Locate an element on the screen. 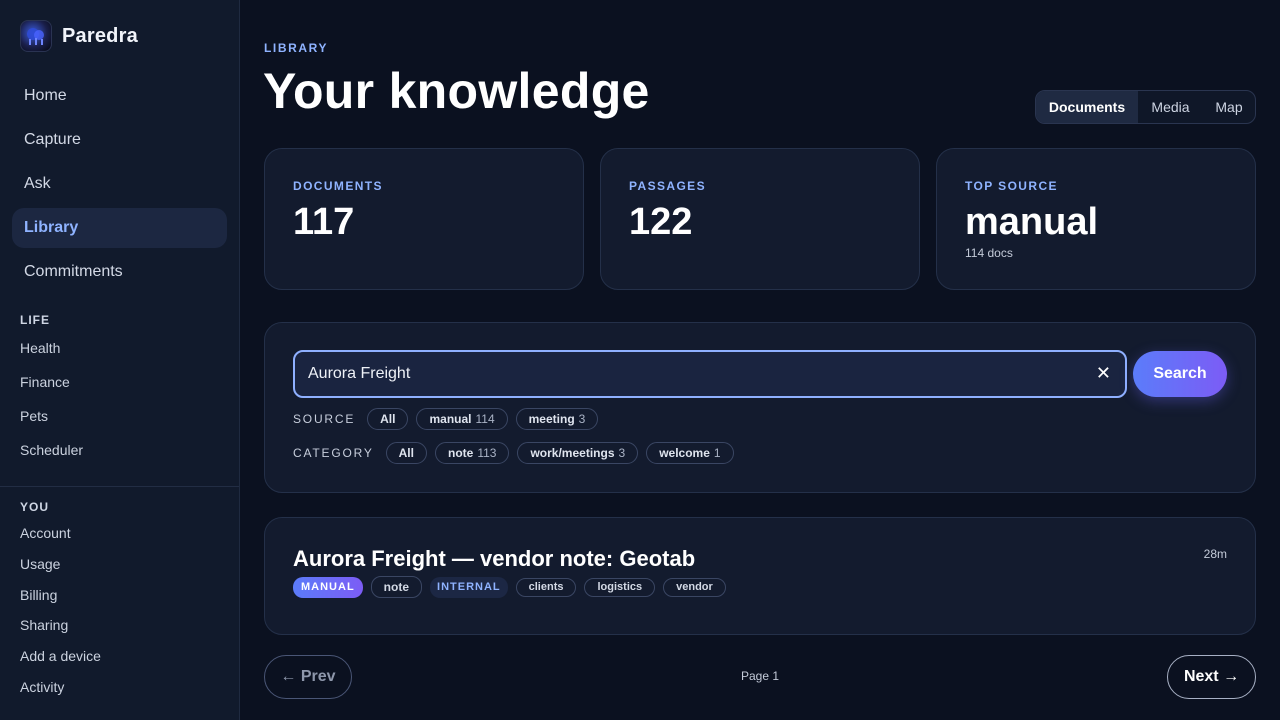  nav-item-commitments: Commitments is located at coordinates (119, 272).